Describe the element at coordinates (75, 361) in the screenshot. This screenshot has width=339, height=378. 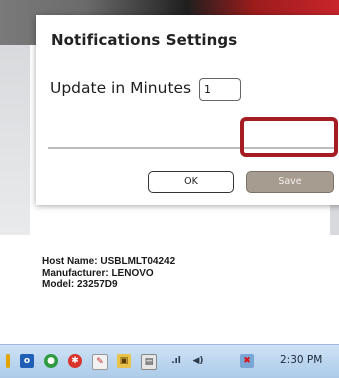
I see `antivirus-icon: ✱` at that location.